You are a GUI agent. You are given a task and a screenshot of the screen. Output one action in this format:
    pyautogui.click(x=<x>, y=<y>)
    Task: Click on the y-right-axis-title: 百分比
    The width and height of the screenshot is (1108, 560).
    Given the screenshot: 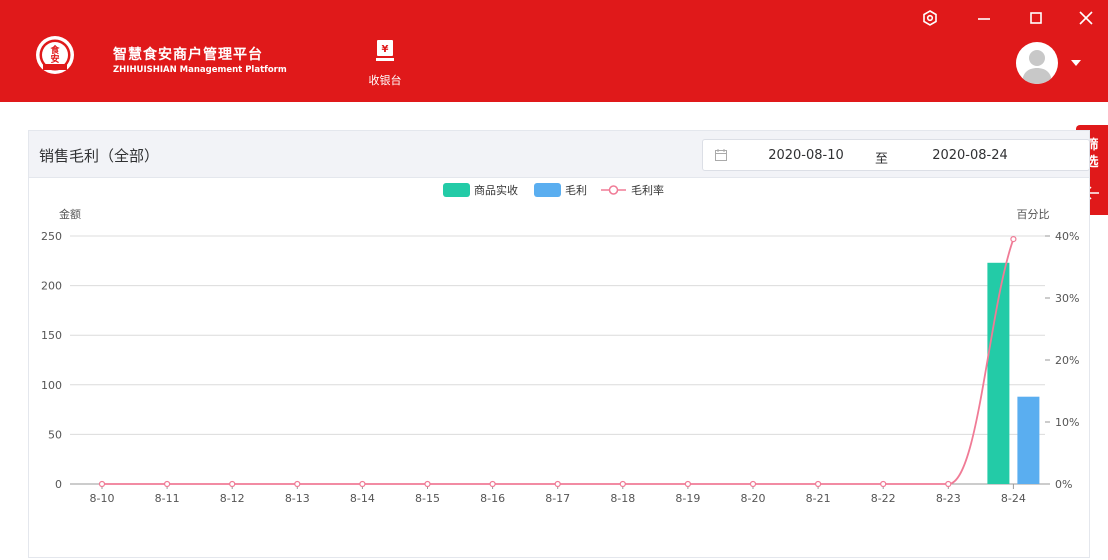 What is the action you would take?
    pyautogui.click(x=1033, y=214)
    